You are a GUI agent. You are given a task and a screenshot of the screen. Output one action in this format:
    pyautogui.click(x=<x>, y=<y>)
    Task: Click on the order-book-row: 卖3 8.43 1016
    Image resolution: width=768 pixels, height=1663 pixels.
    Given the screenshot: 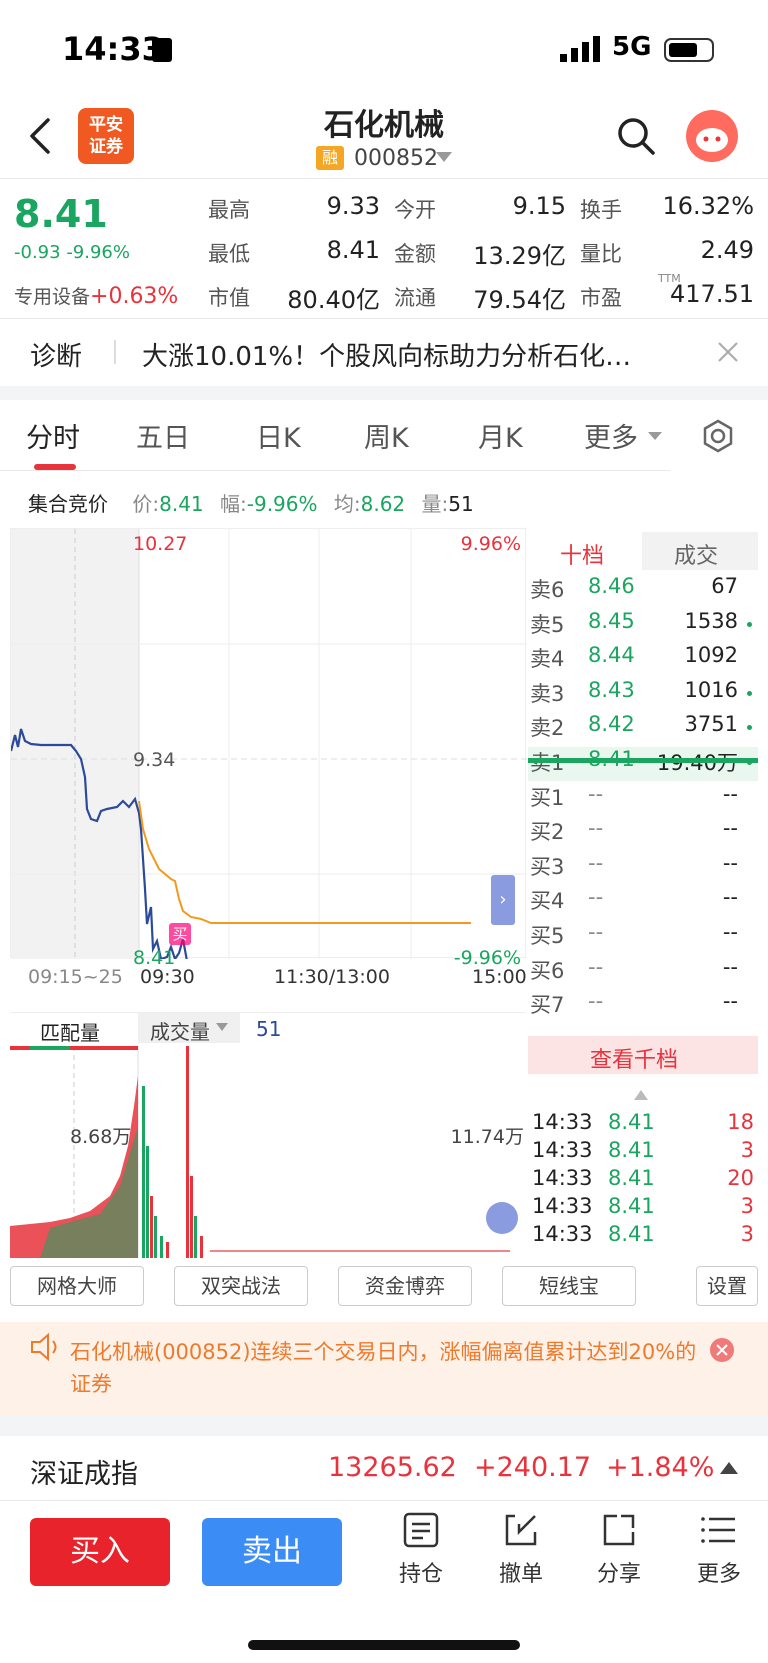 What is the action you would take?
    pyautogui.click(x=643, y=695)
    